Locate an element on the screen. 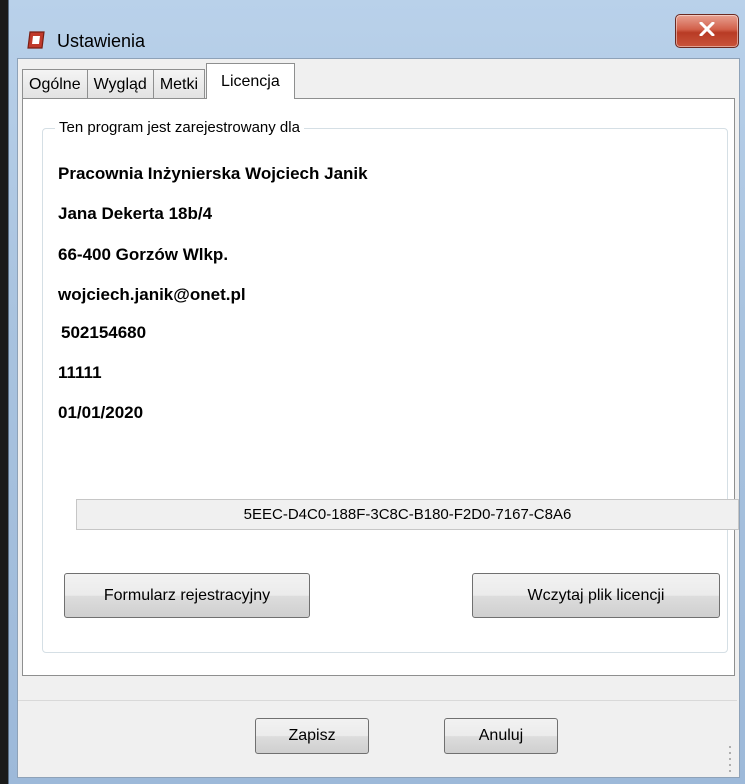 This screenshot has width=745, height=784. close-button is located at coordinates (707, 31).